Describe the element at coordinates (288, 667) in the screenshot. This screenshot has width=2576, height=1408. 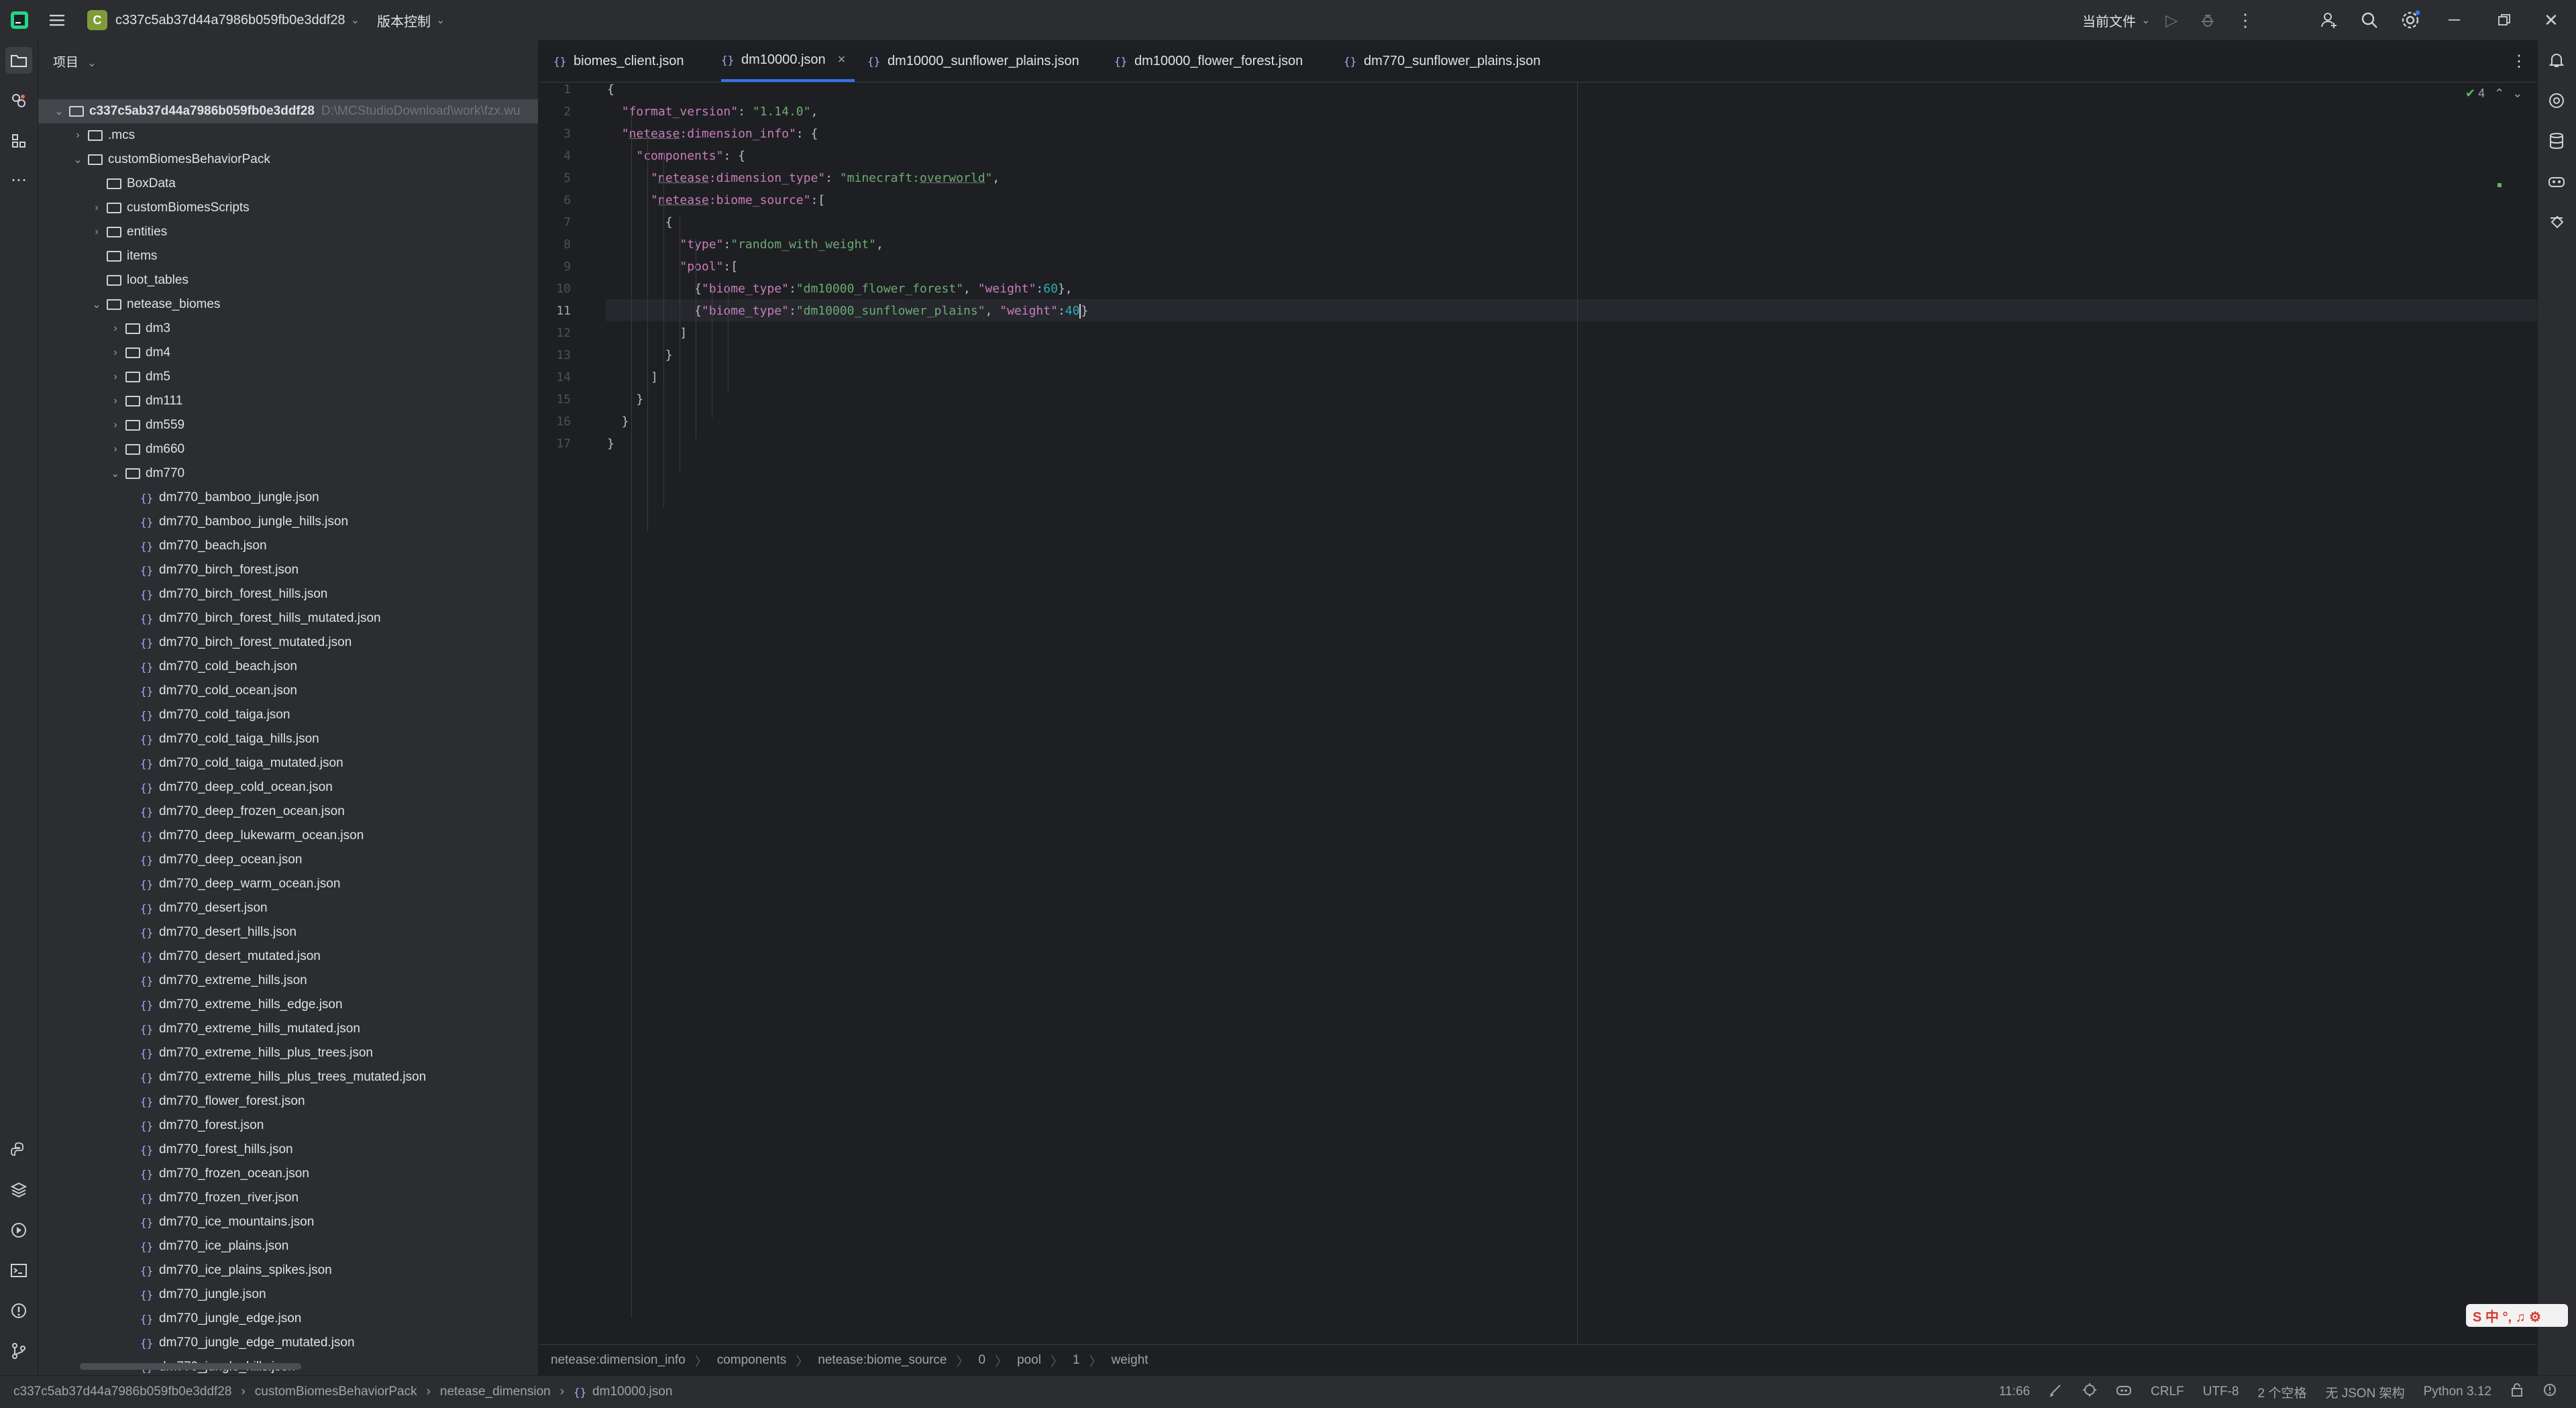
I see `tree-file-item: {} dm770_cold_beach.json` at that location.